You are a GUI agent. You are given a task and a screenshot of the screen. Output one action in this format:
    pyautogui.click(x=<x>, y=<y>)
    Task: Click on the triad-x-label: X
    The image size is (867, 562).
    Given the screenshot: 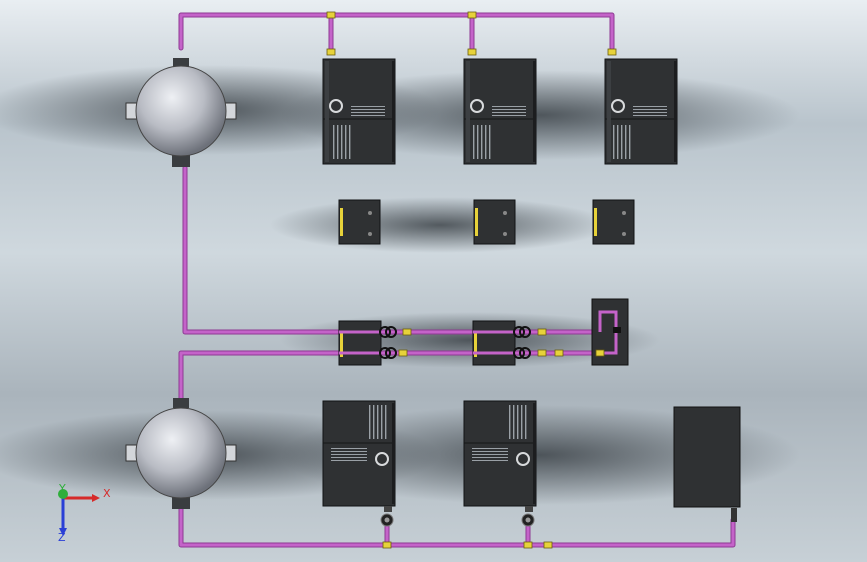 What is the action you would take?
    pyautogui.click(x=107, y=493)
    